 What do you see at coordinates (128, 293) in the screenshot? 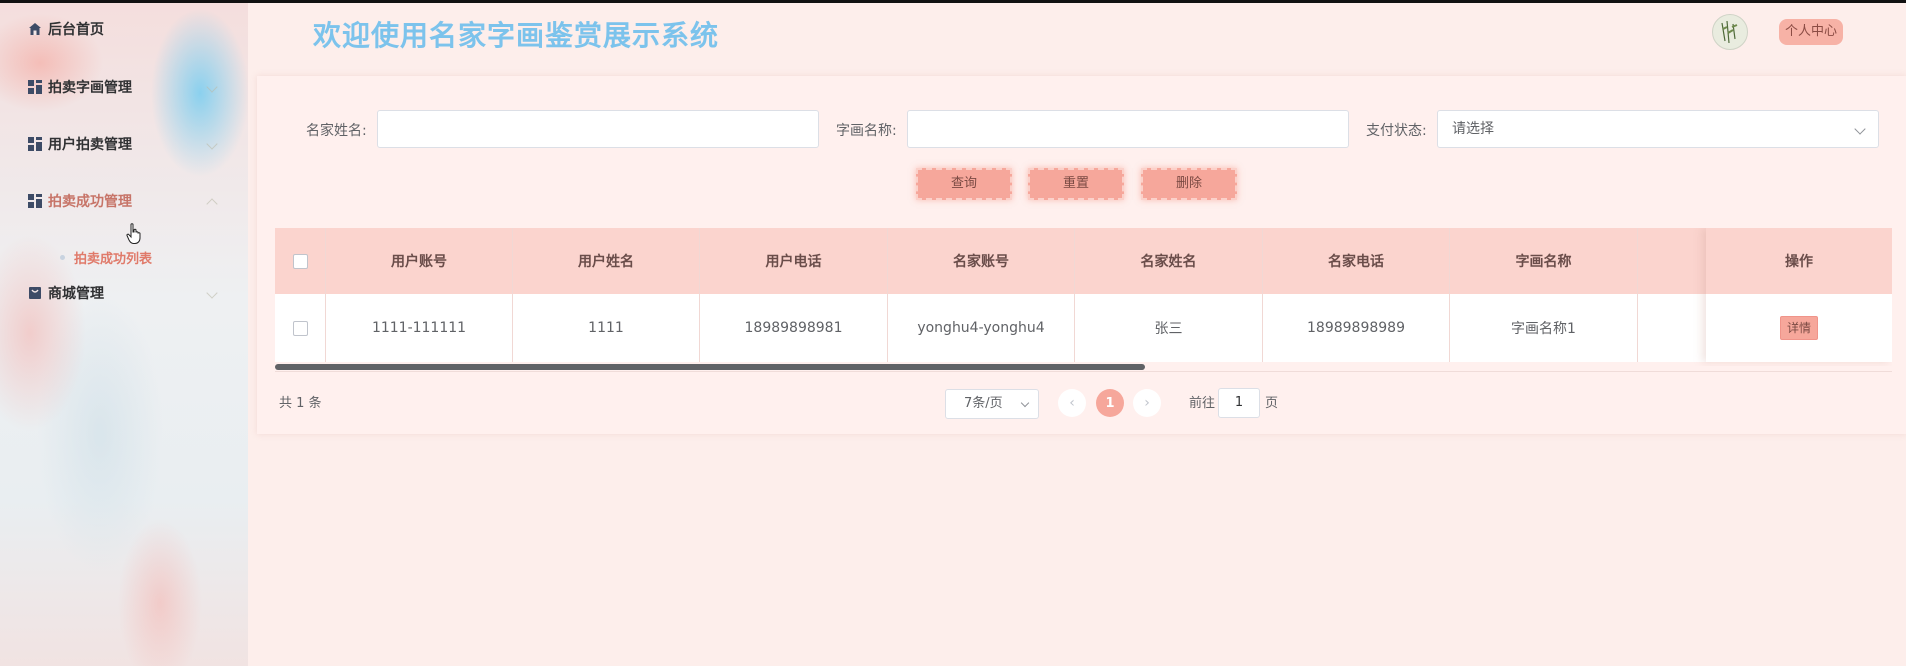
I see `sidebar-item-mall: 商城管理` at bounding box center [128, 293].